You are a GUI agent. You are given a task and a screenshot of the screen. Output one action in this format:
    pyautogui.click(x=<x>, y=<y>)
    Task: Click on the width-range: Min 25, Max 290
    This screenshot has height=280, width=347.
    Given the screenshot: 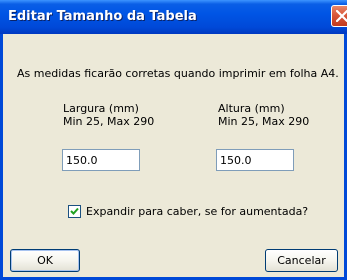 What is the action you would take?
    pyautogui.click(x=109, y=121)
    